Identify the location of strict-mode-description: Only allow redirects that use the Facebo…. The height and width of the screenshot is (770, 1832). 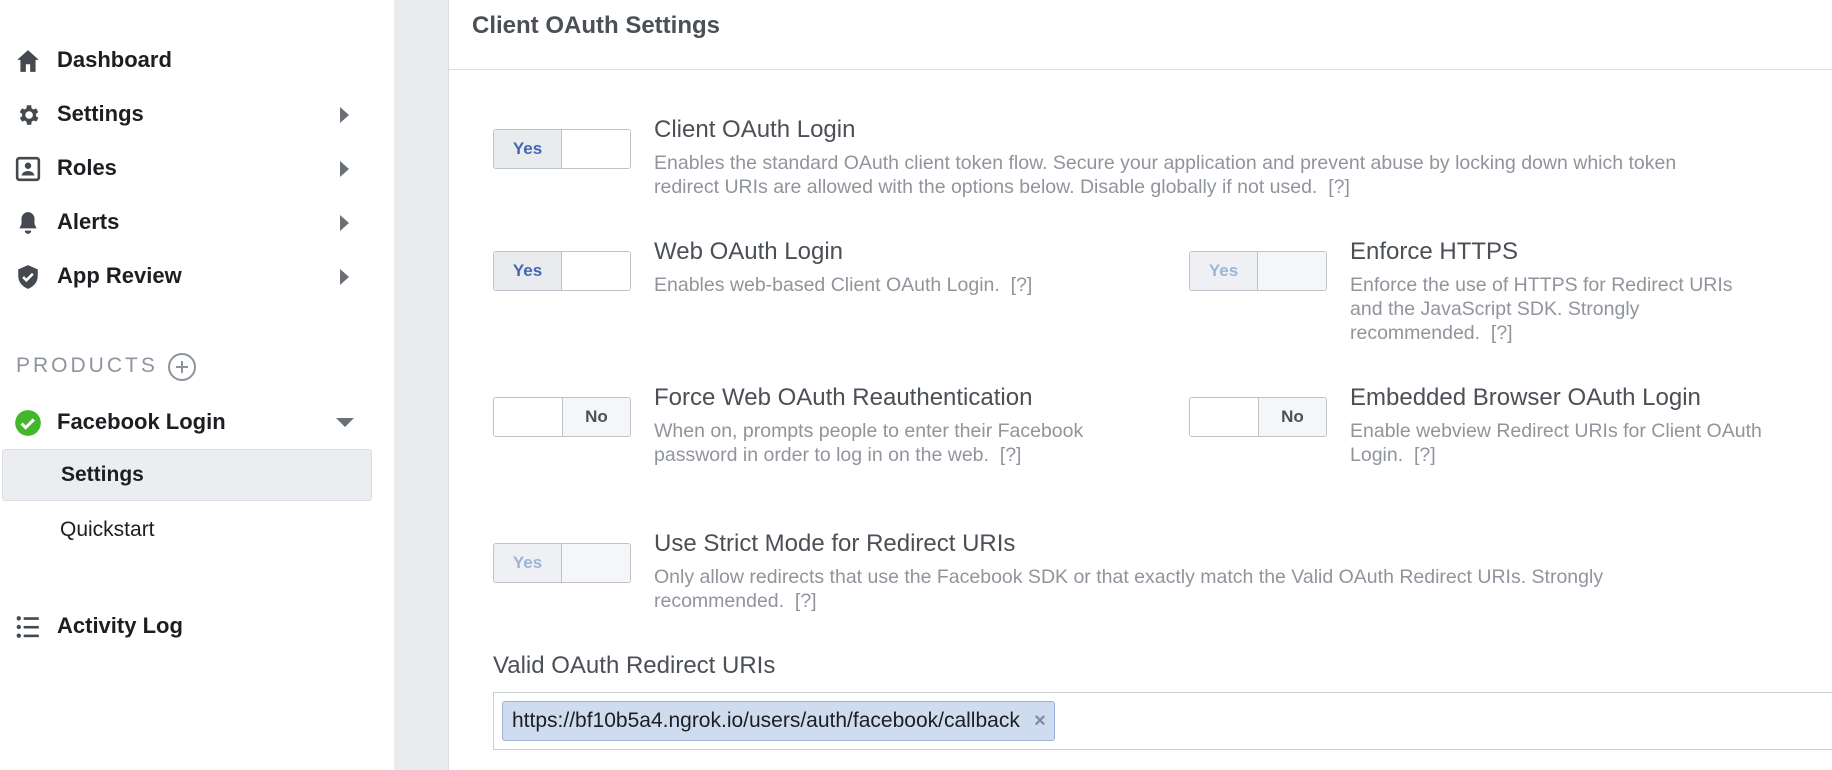
(1129, 589).